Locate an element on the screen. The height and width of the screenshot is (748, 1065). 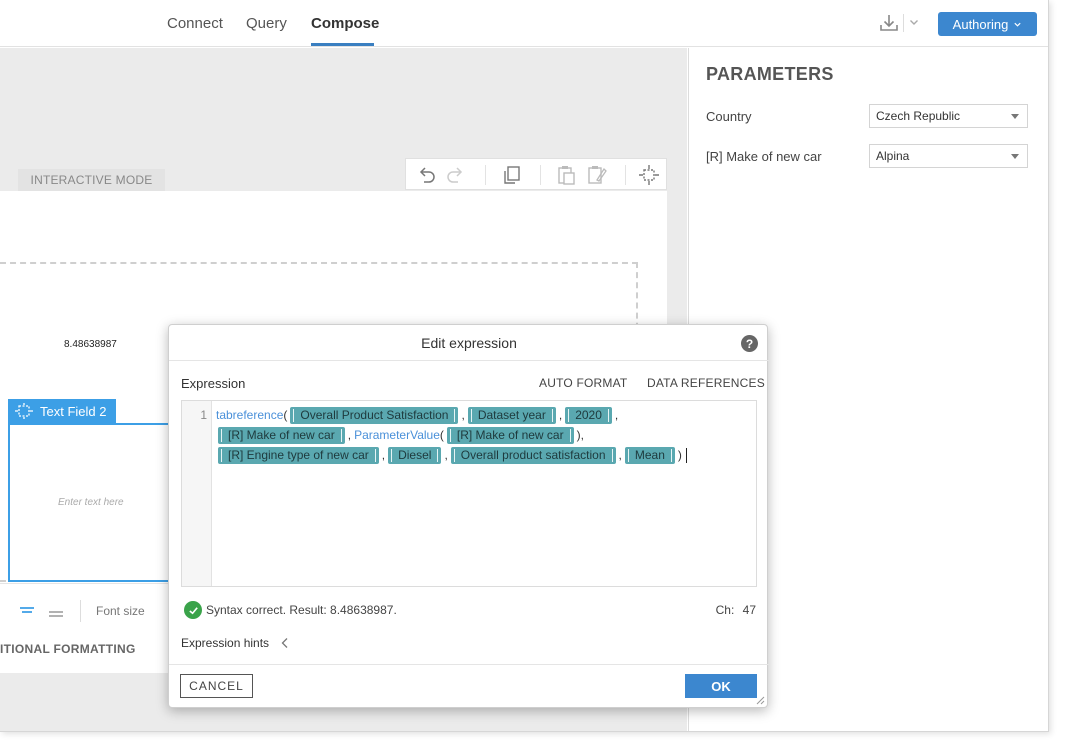
function-name: ParameterValue is located at coordinates (397, 435).